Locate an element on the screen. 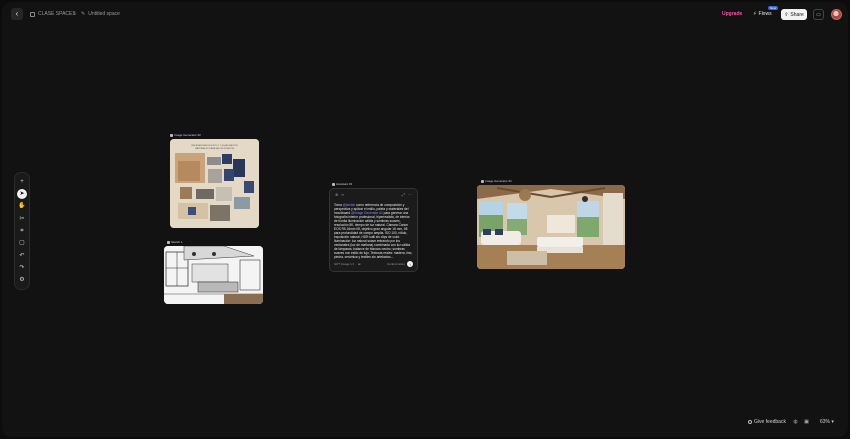  livingroom-node-label: Image Generator #1 is located at coordinates (496, 181).